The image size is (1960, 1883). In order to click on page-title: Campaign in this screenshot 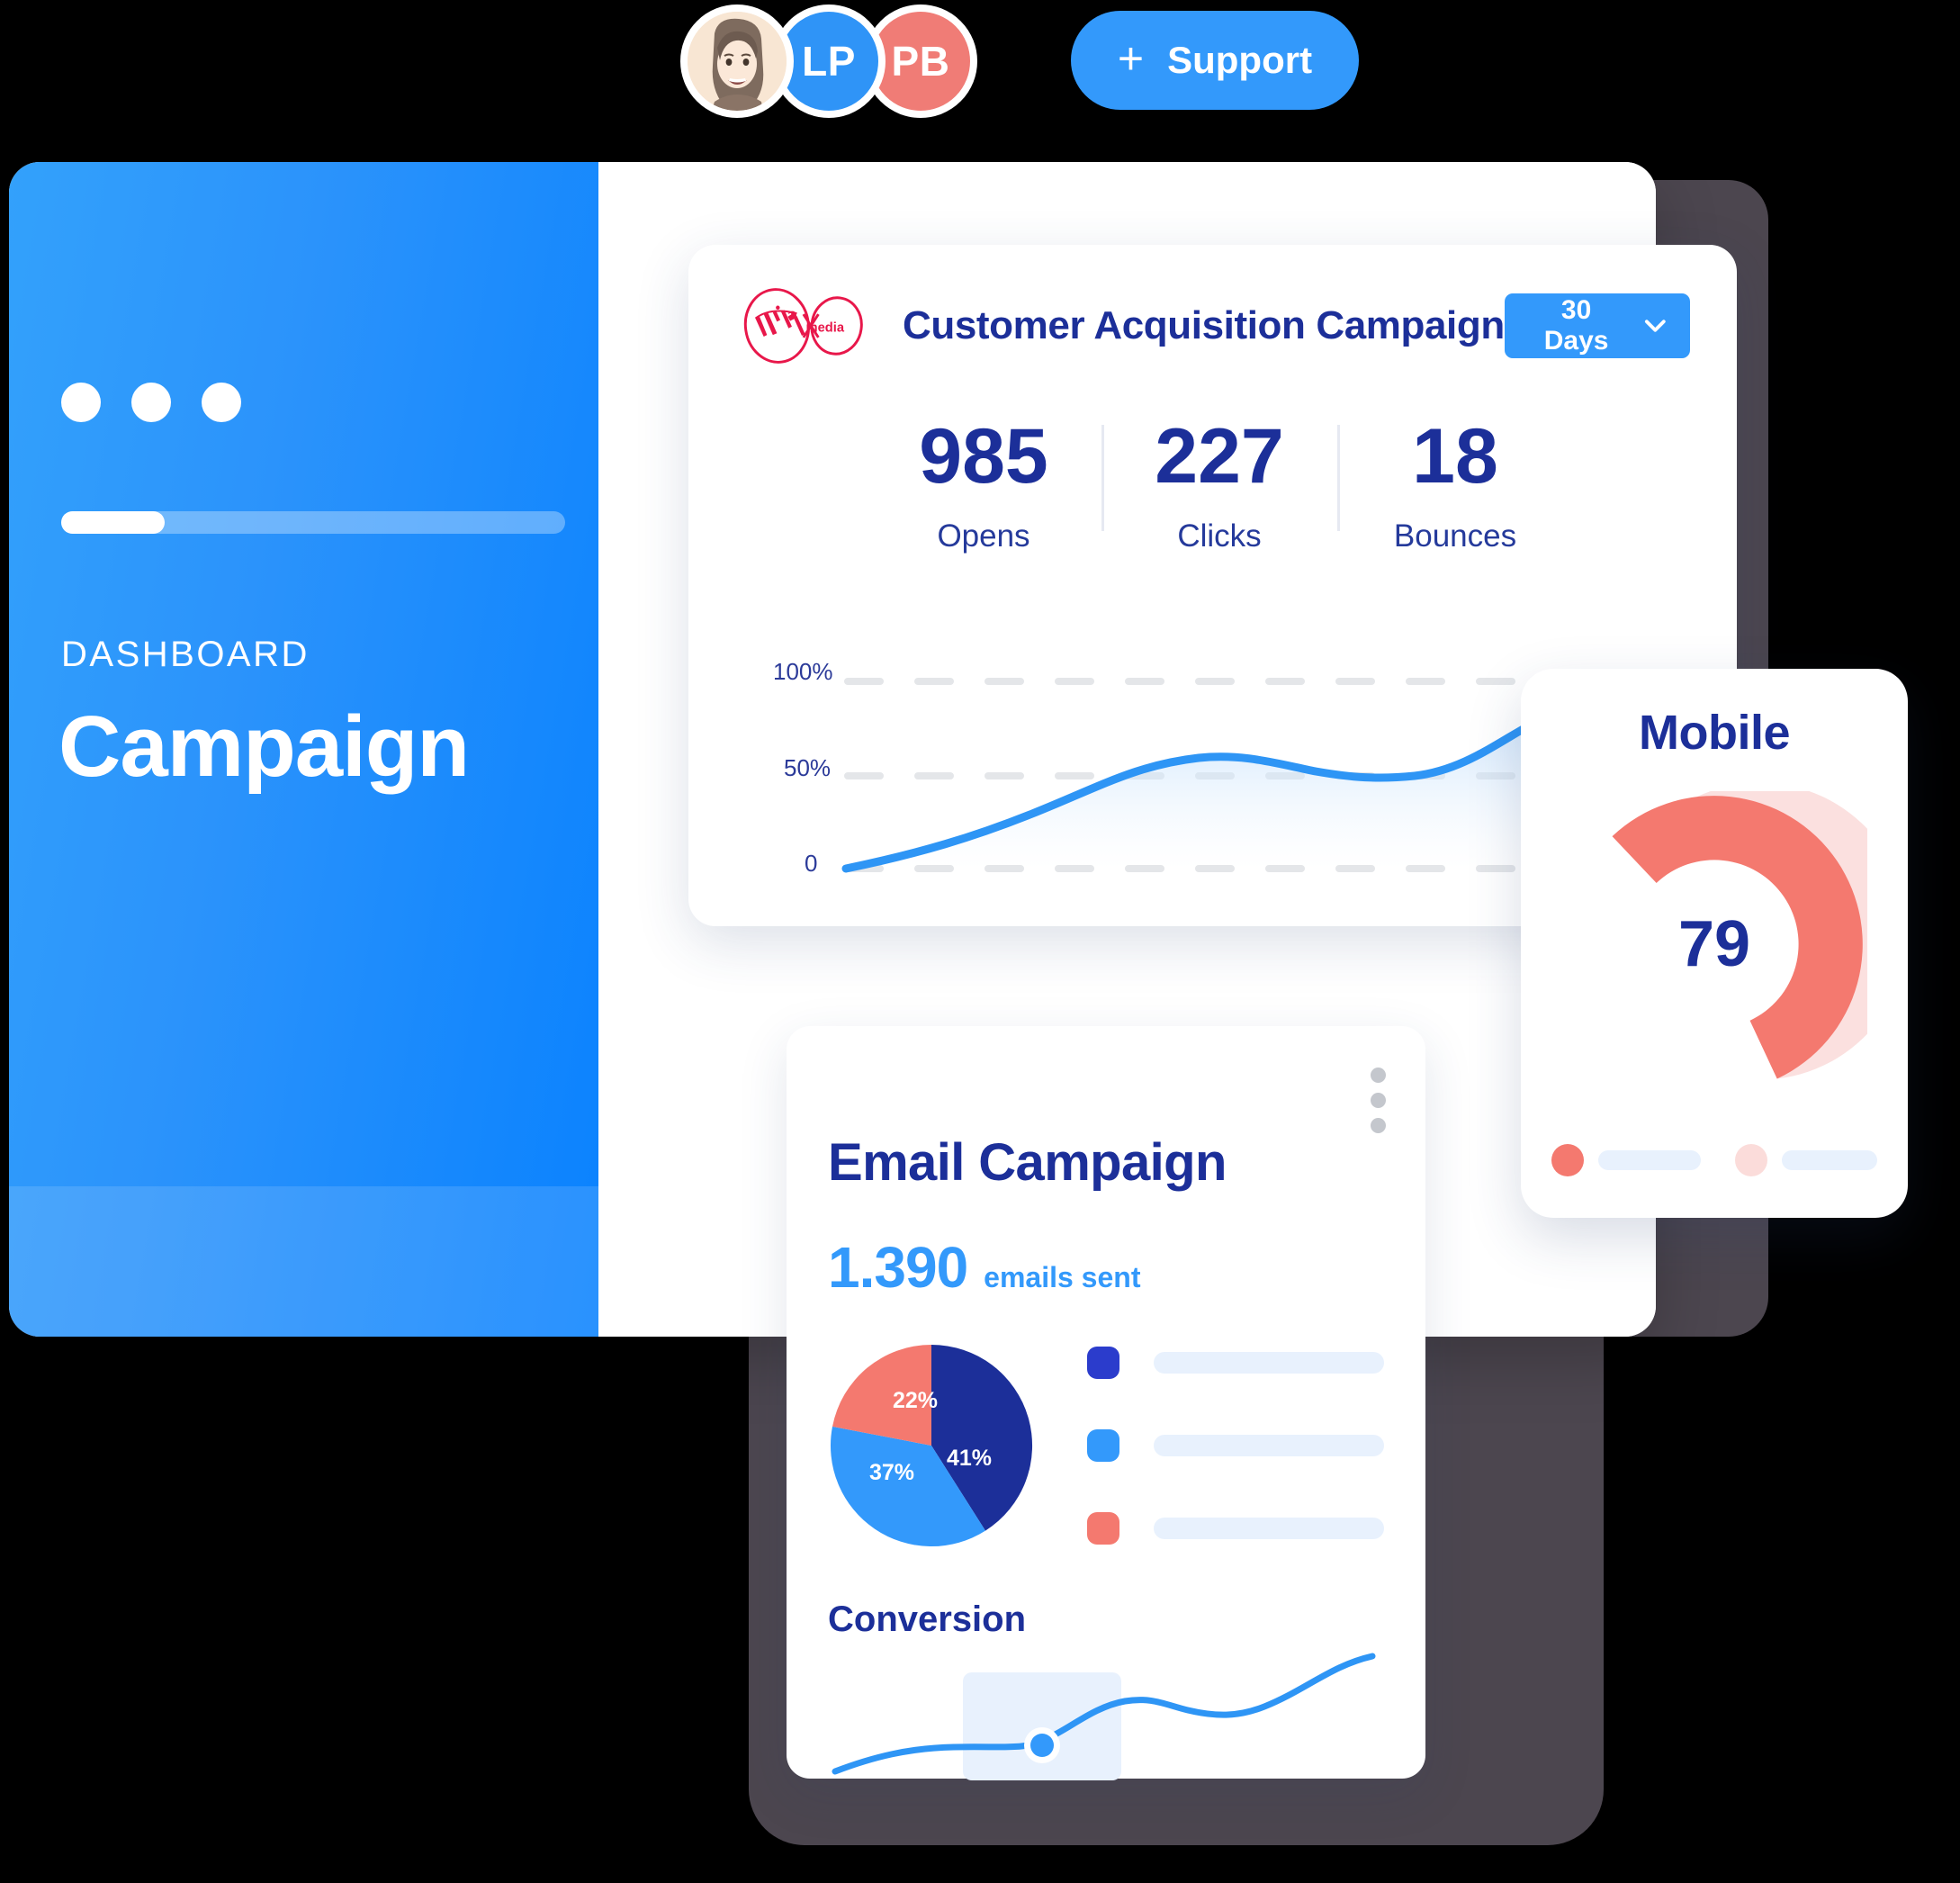, I will do `click(264, 747)`.